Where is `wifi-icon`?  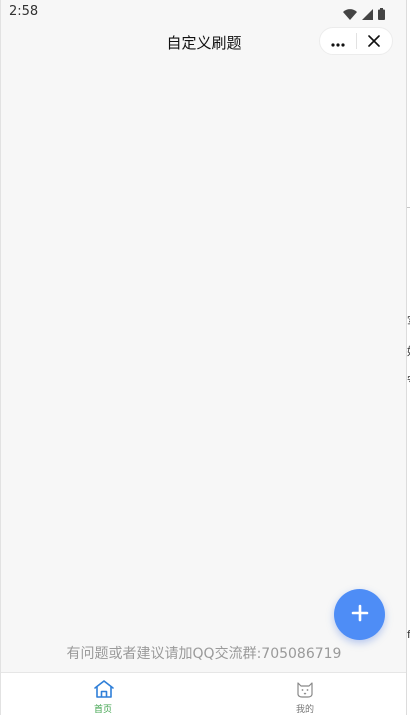 wifi-icon is located at coordinates (350, 14).